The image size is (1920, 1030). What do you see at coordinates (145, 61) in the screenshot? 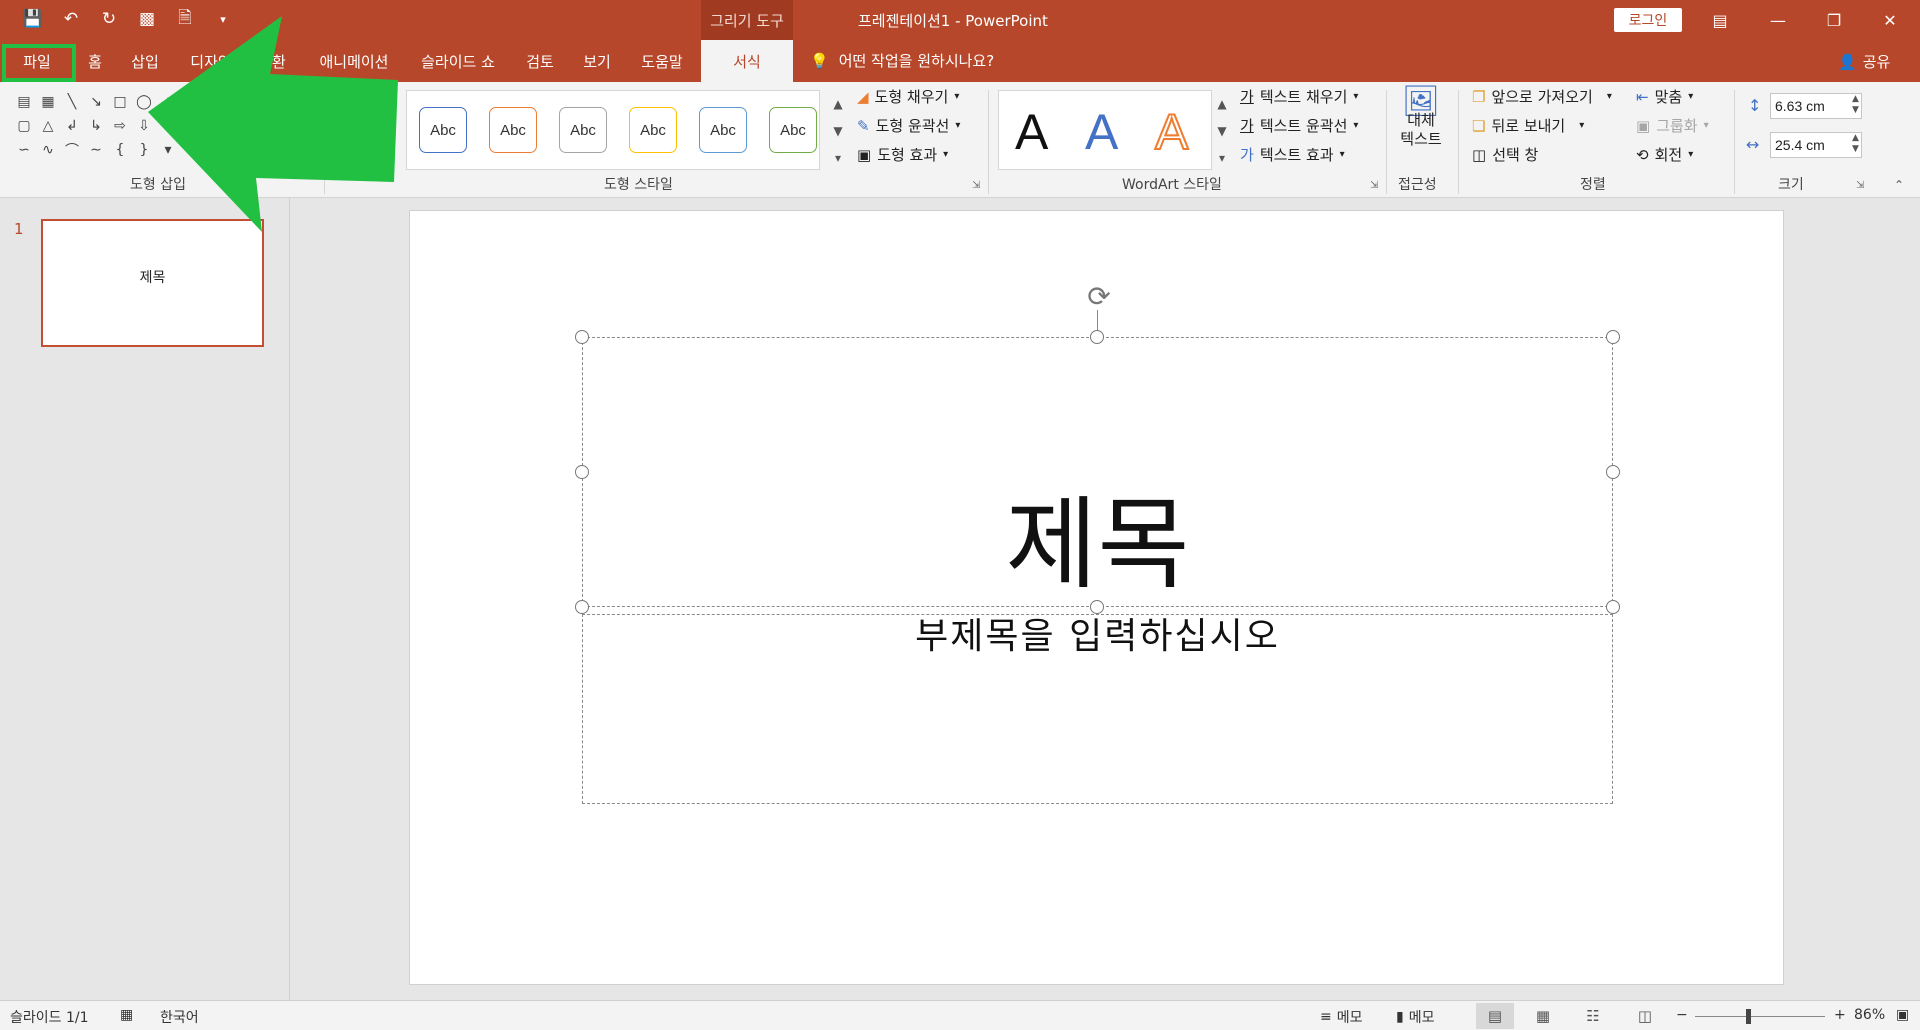
I see `tab-insert: 삽입` at bounding box center [145, 61].